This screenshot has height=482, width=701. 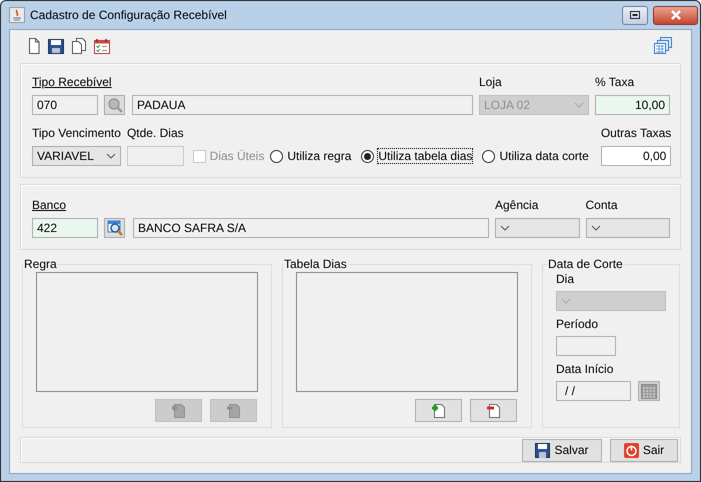 I want to click on new-document-icon, so click(x=34, y=46).